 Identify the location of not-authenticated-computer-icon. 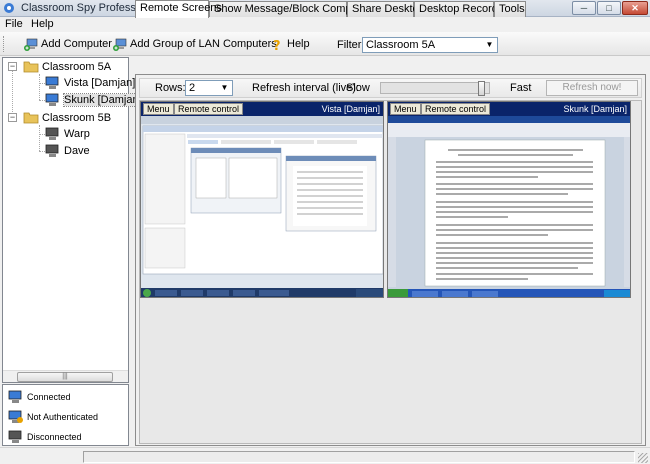
(15, 416).